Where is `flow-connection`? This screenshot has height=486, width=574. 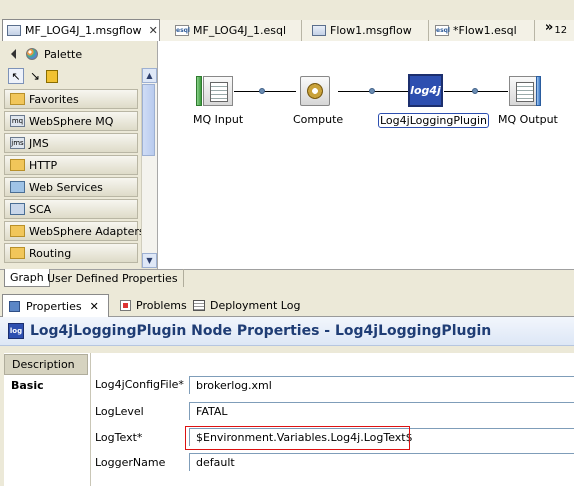
flow-connection is located at coordinates (265, 91).